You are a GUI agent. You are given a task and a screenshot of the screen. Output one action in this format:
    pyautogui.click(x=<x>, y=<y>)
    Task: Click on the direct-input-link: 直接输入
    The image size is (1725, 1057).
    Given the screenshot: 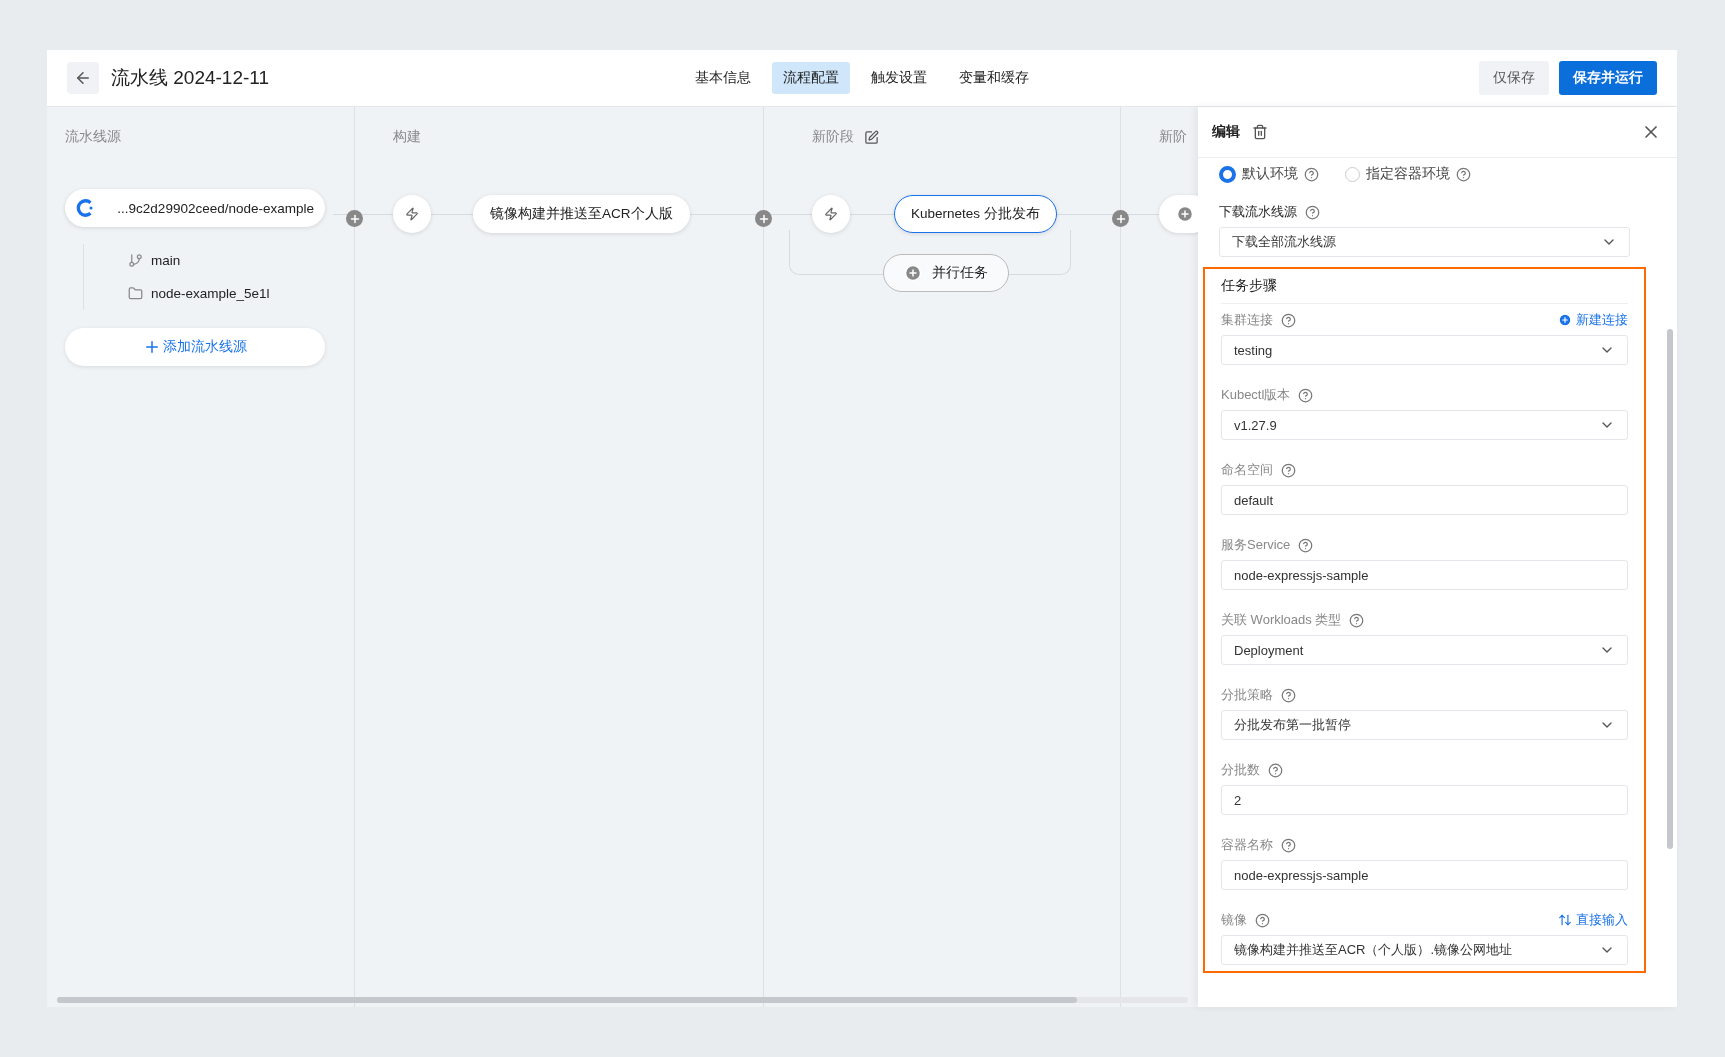 What is the action you would take?
    pyautogui.click(x=1593, y=920)
    